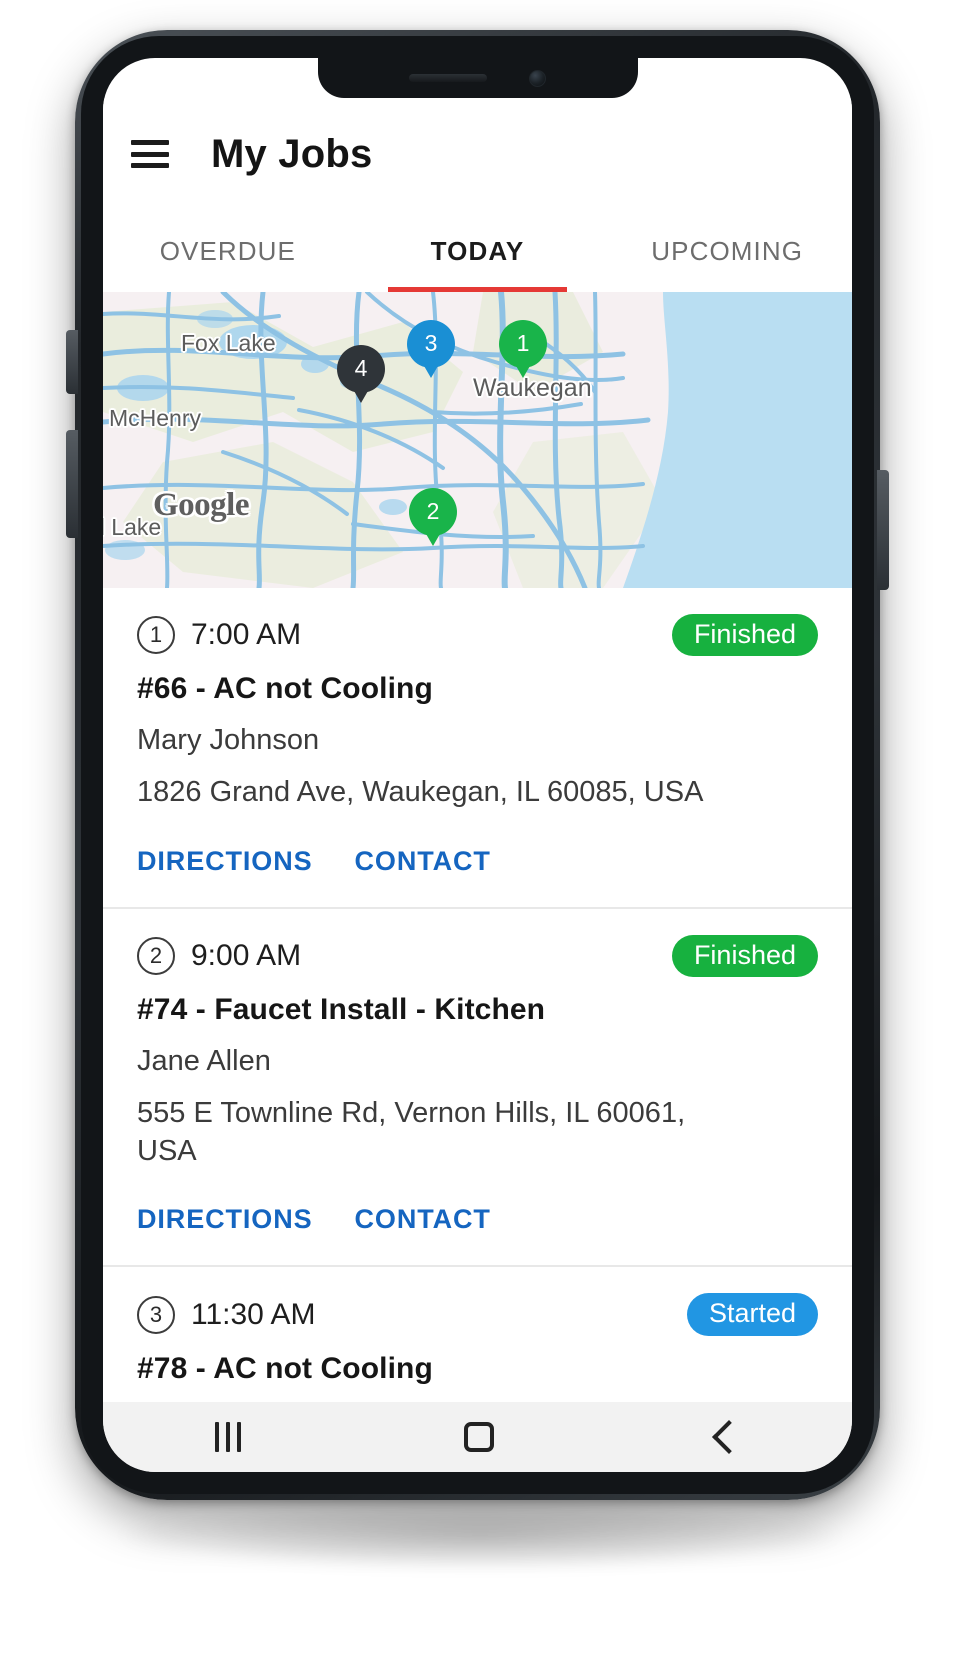 The width and height of the screenshot is (960, 1680). Describe the element at coordinates (727, 251) in the screenshot. I see `tab-upcoming: UPCOMING` at that location.